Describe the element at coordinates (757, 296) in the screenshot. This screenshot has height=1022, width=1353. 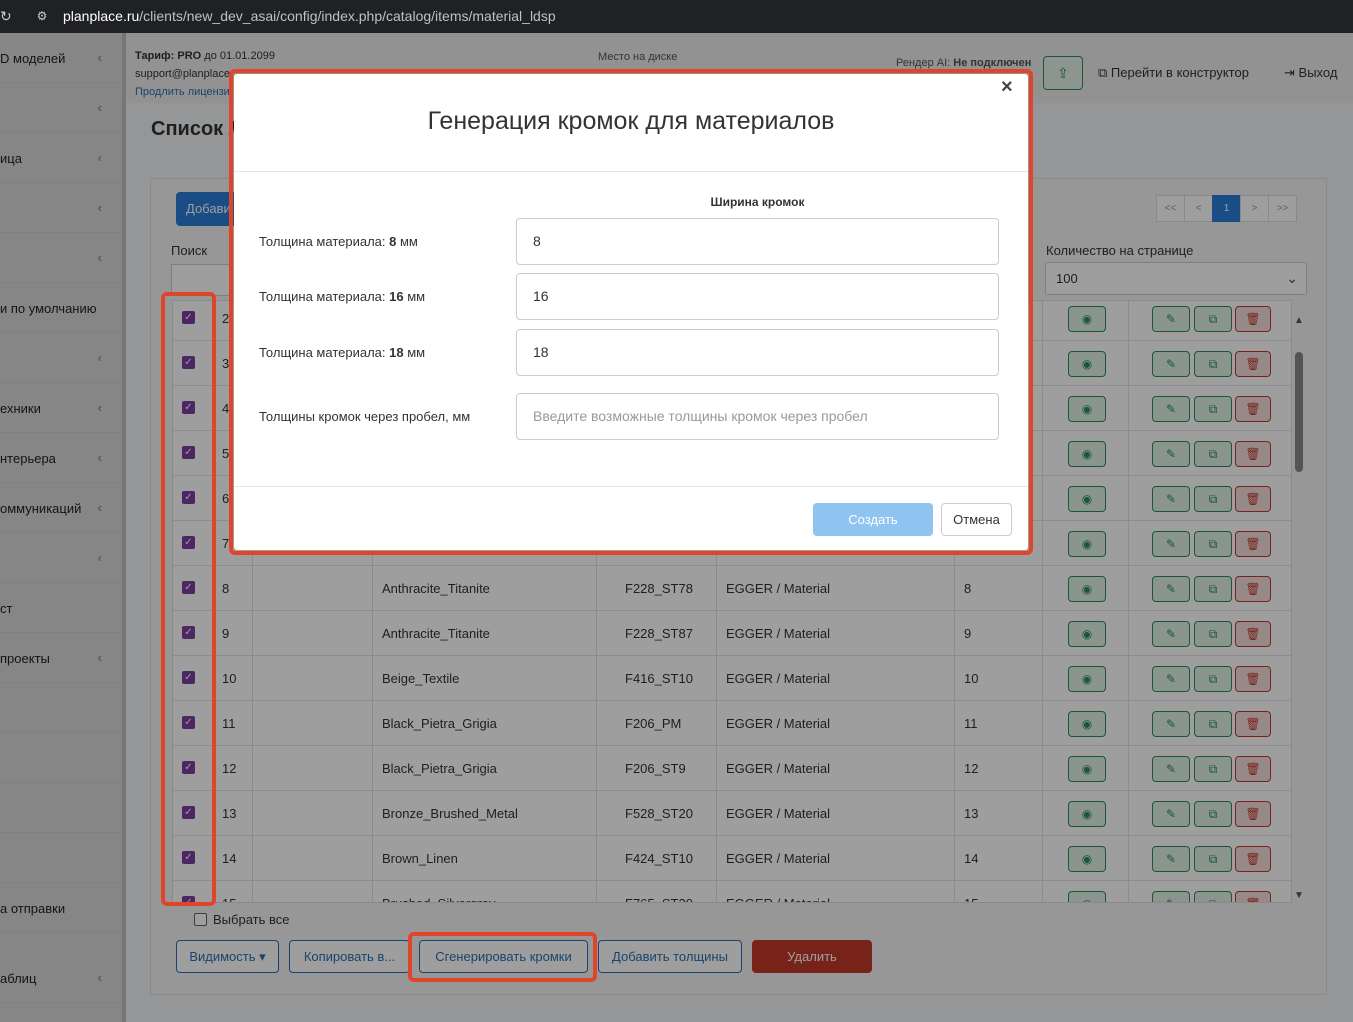
I see `edge-width-input-16: 16` at that location.